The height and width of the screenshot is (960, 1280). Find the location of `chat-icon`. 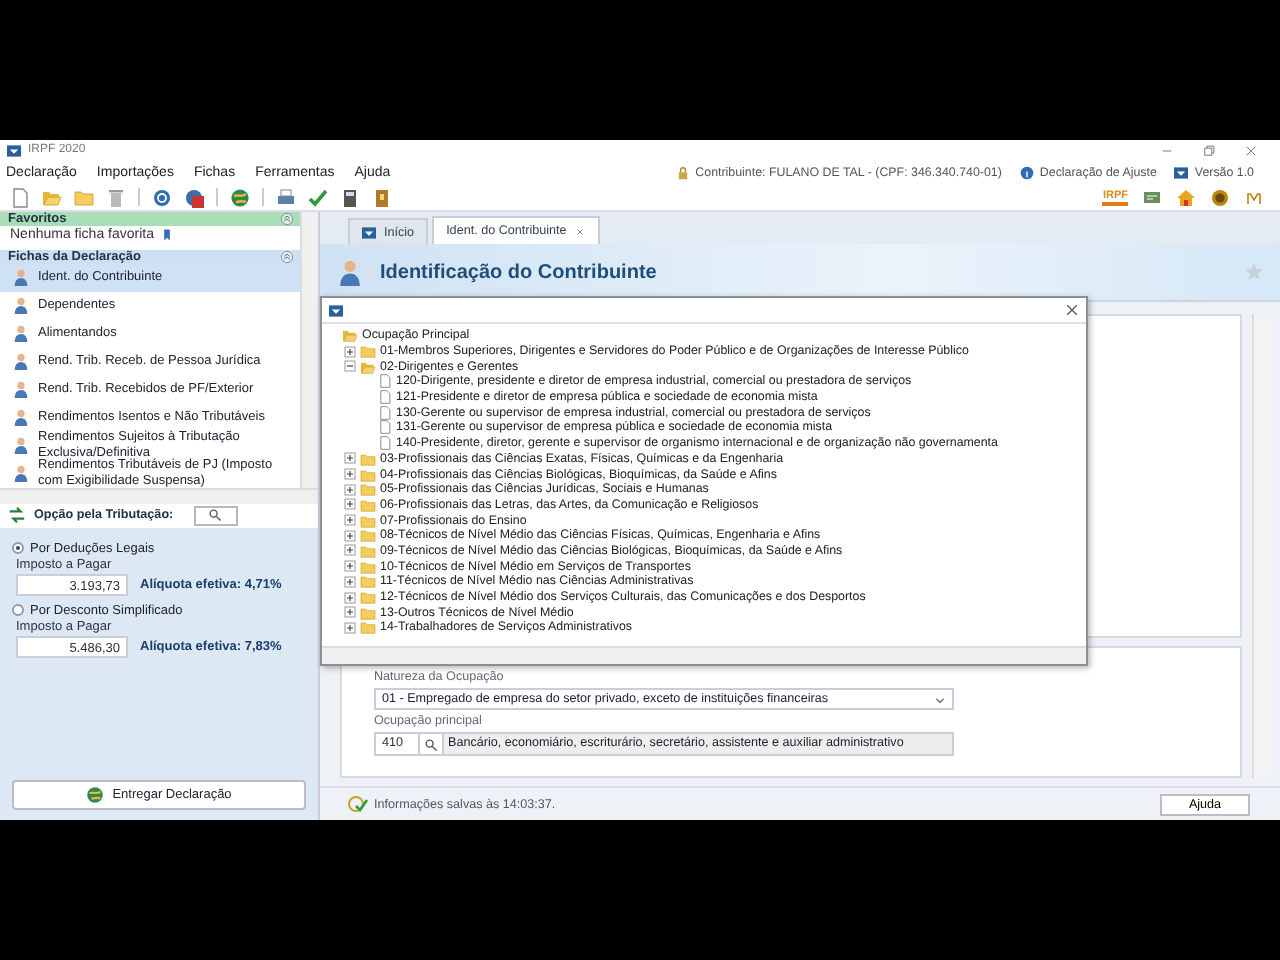

chat-icon is located at coordinates (1152, 197).